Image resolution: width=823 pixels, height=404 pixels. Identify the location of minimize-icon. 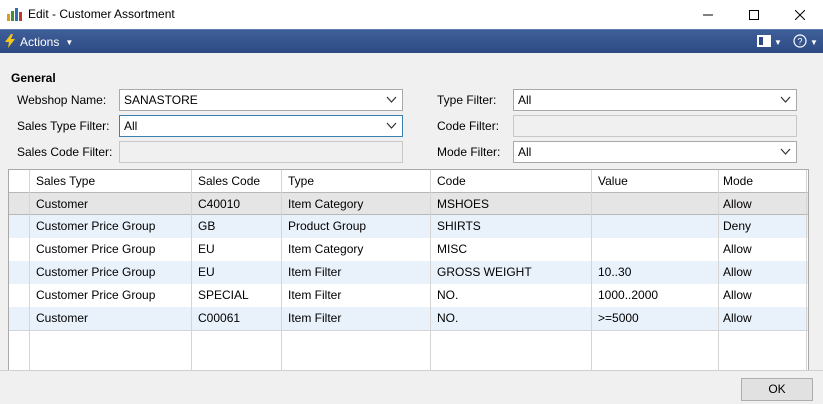
(708, 15).